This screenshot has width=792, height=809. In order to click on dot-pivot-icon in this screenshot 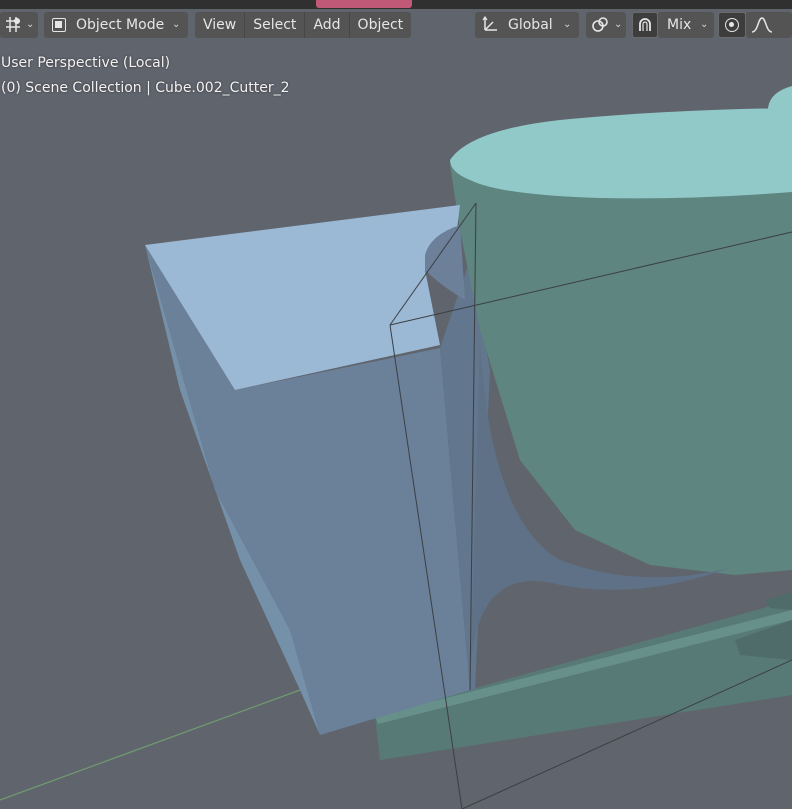, I will do `click(732, 25)`.